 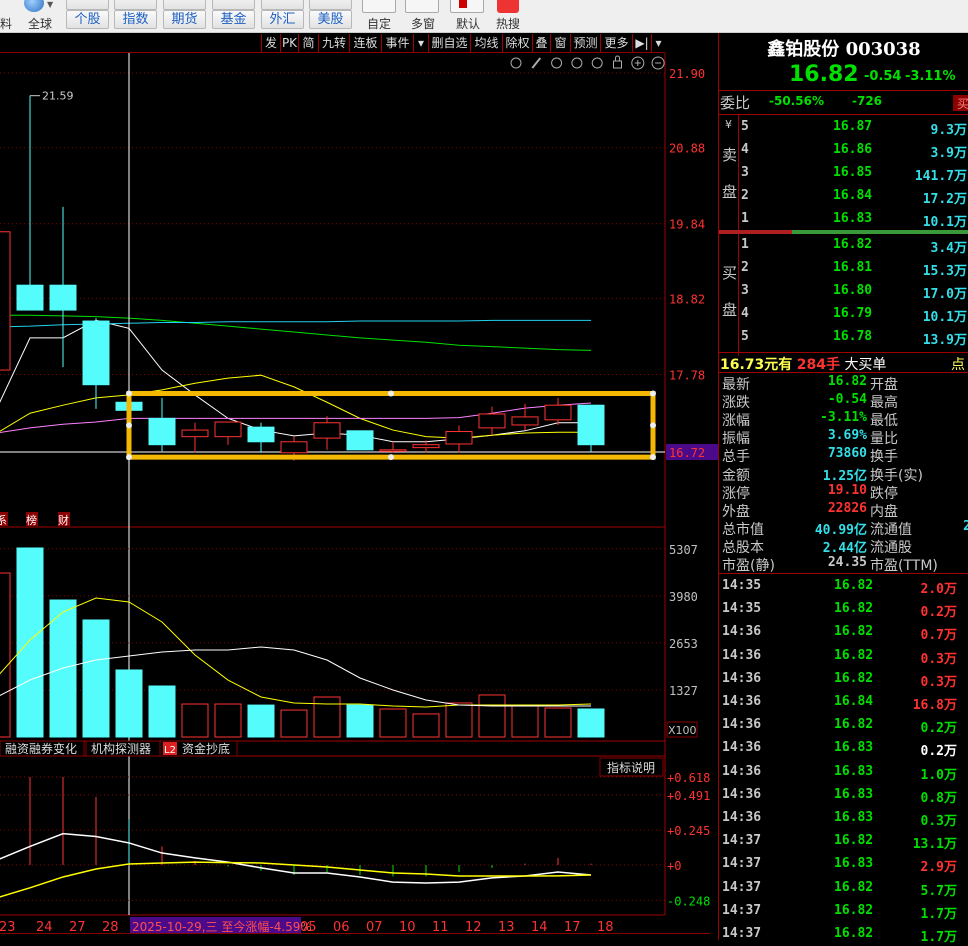 I want to click on chart-toolbar-button-6: ▾, so click(x=420, y=43).